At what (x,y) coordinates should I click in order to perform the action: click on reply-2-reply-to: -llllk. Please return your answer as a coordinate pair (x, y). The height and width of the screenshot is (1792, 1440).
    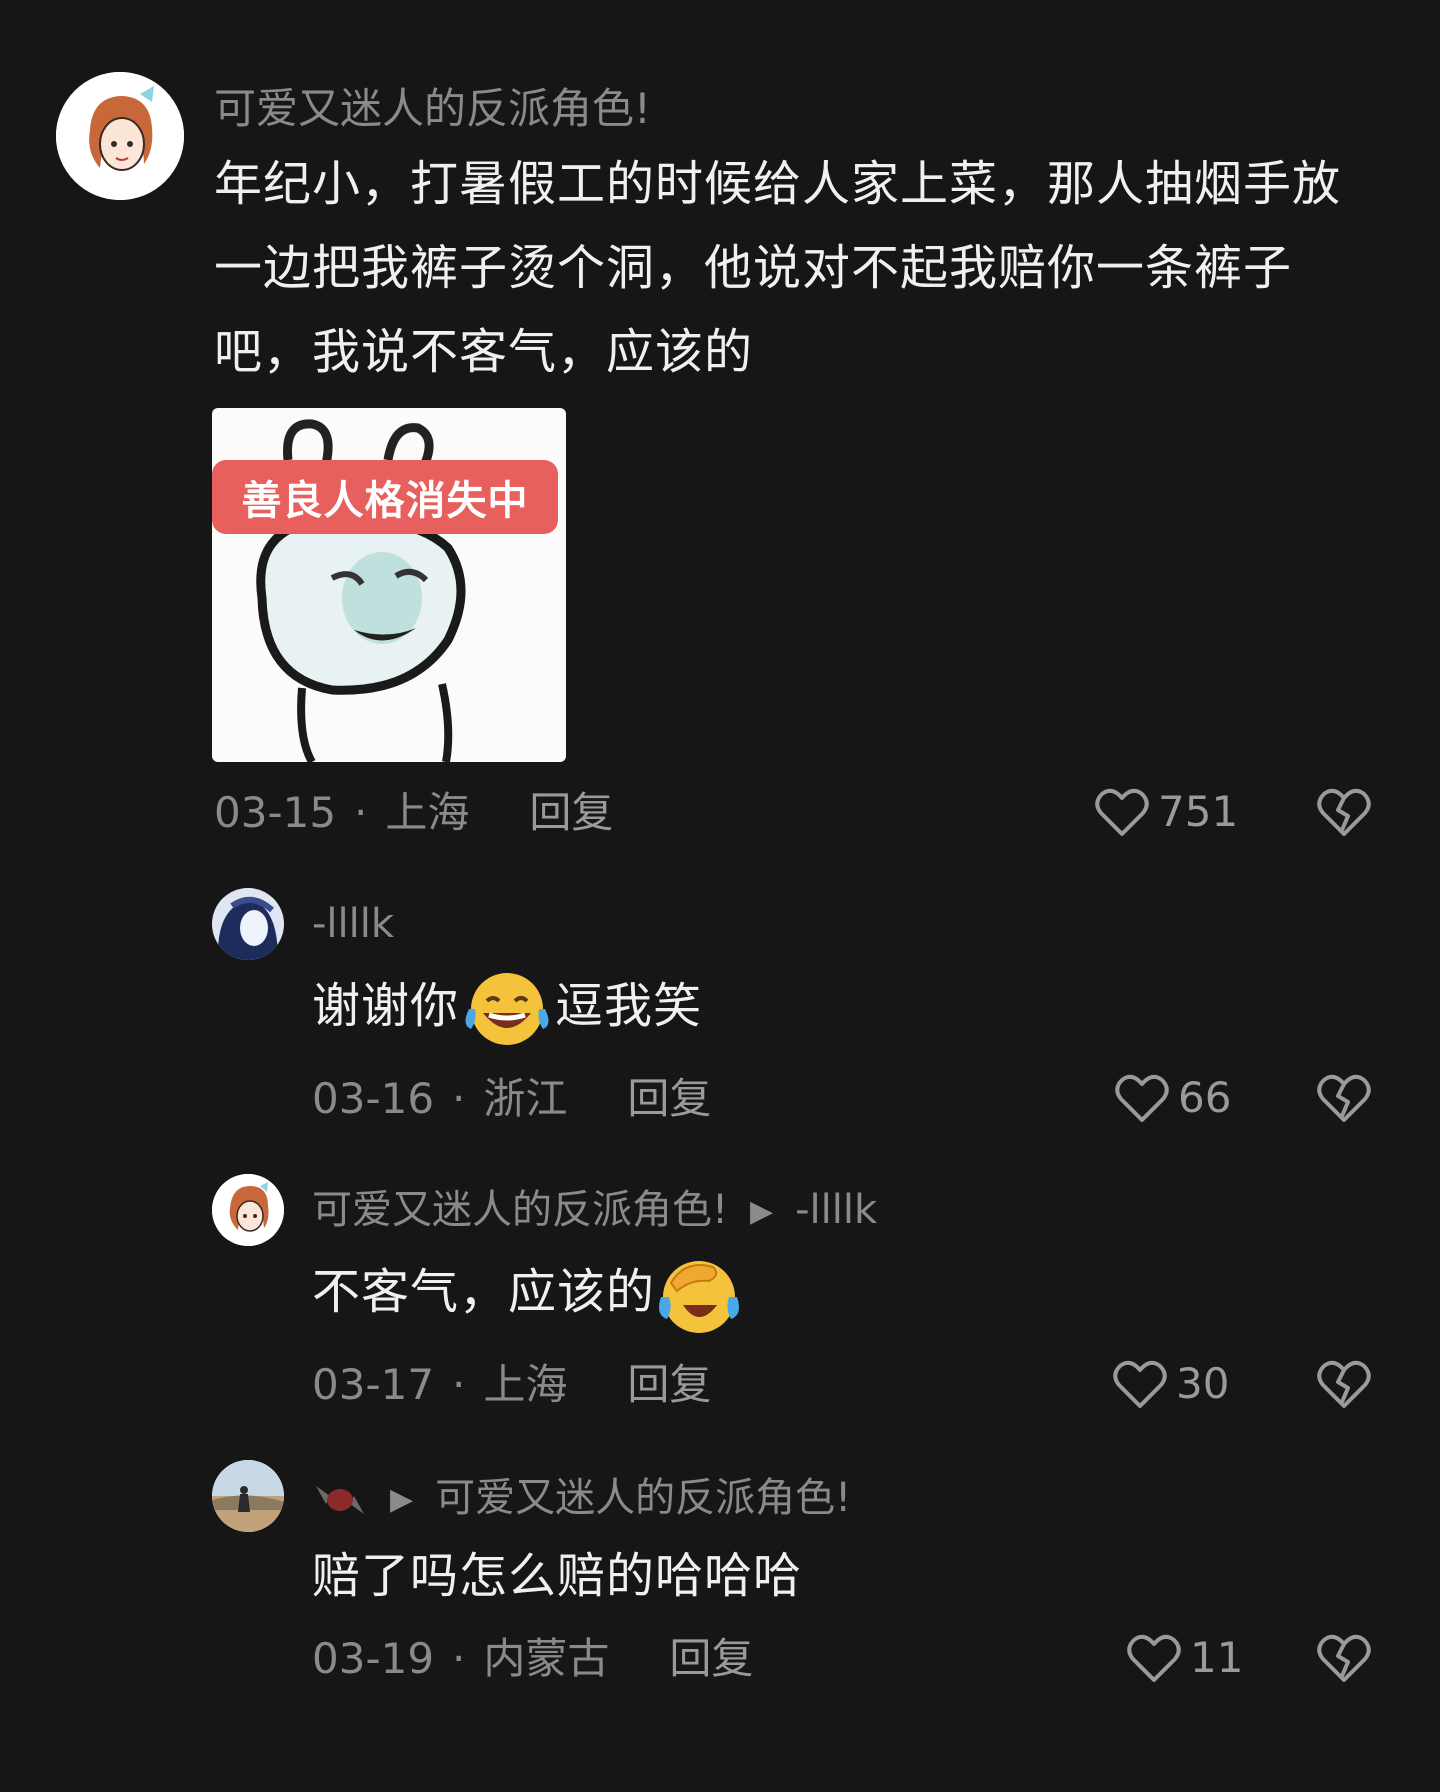
    Looking at the image, I should click on (836, 1210).